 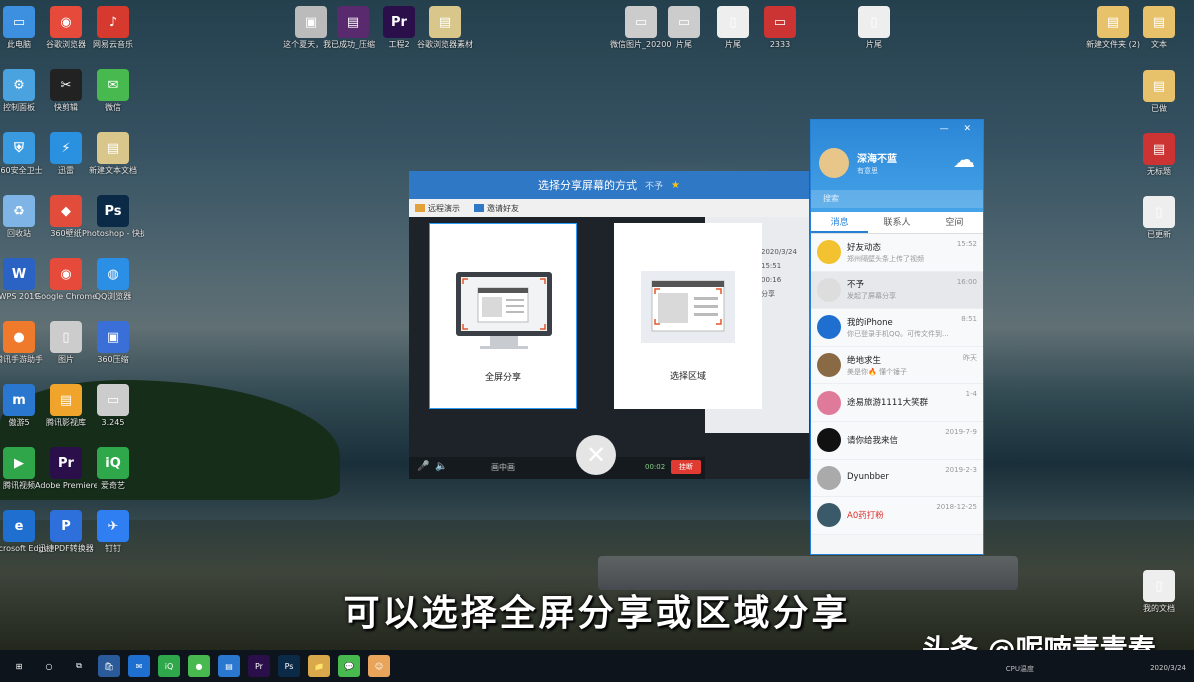 What do you see at coordinates (1159, 28) in the screenshot?
I see `desktop-file: ▤ 文本` at bounding box center [1159, 28].